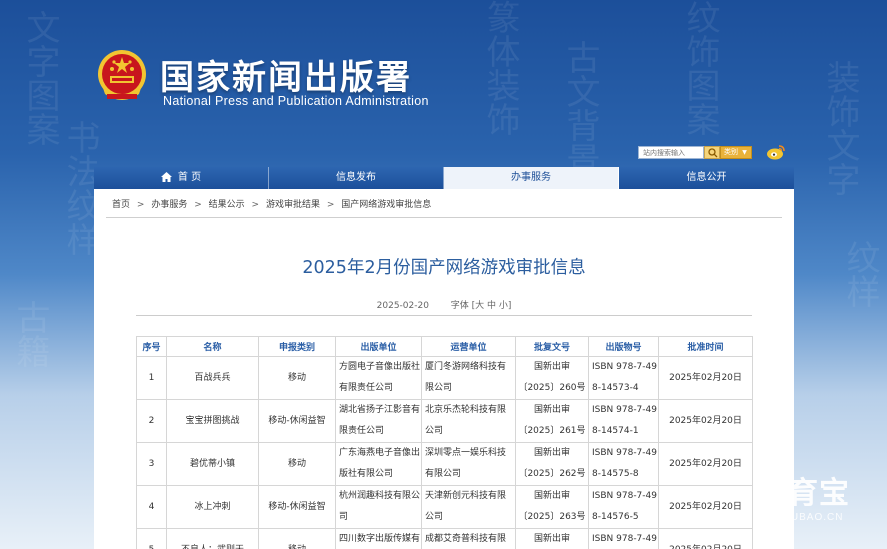  Describe the element at coordinates (671, 152) in the screenshot. I see `site-search-input: 站内搜索输入` at that location.